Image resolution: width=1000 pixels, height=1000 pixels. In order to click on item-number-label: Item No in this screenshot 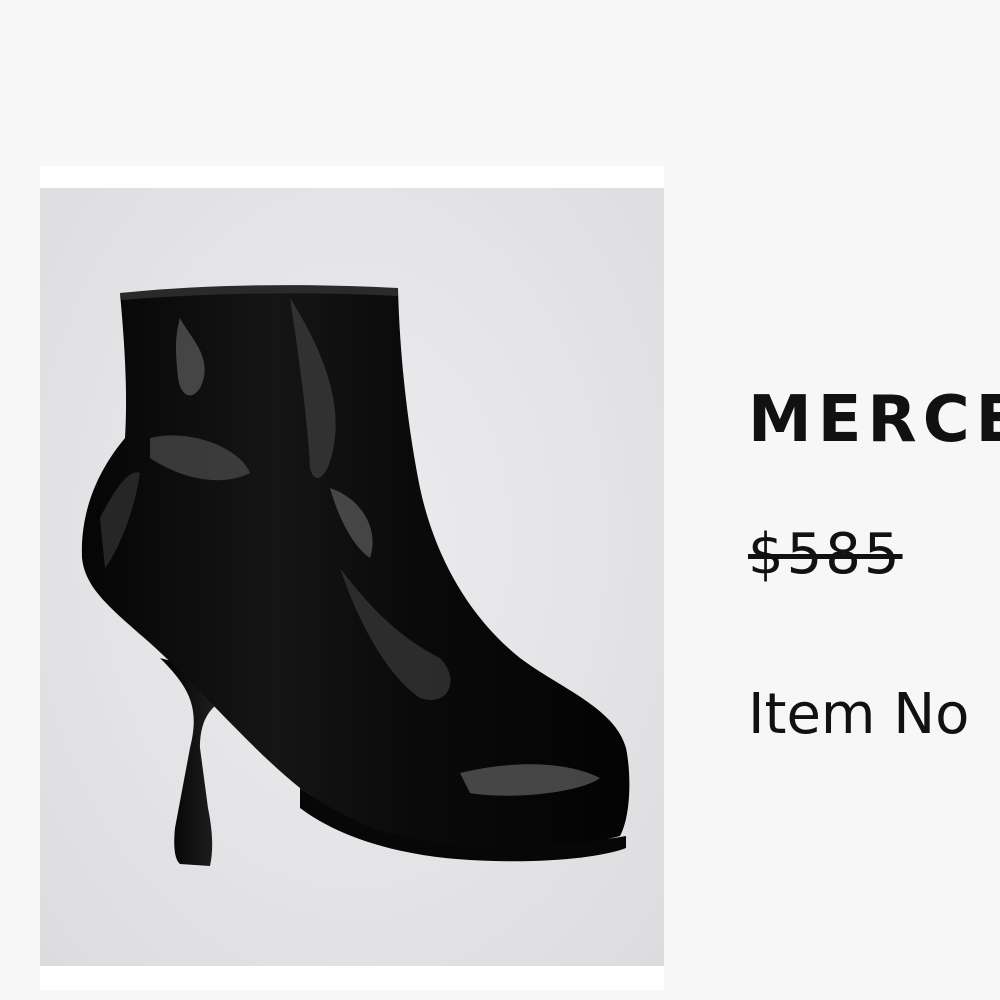, I will do `click(859, 714)`.